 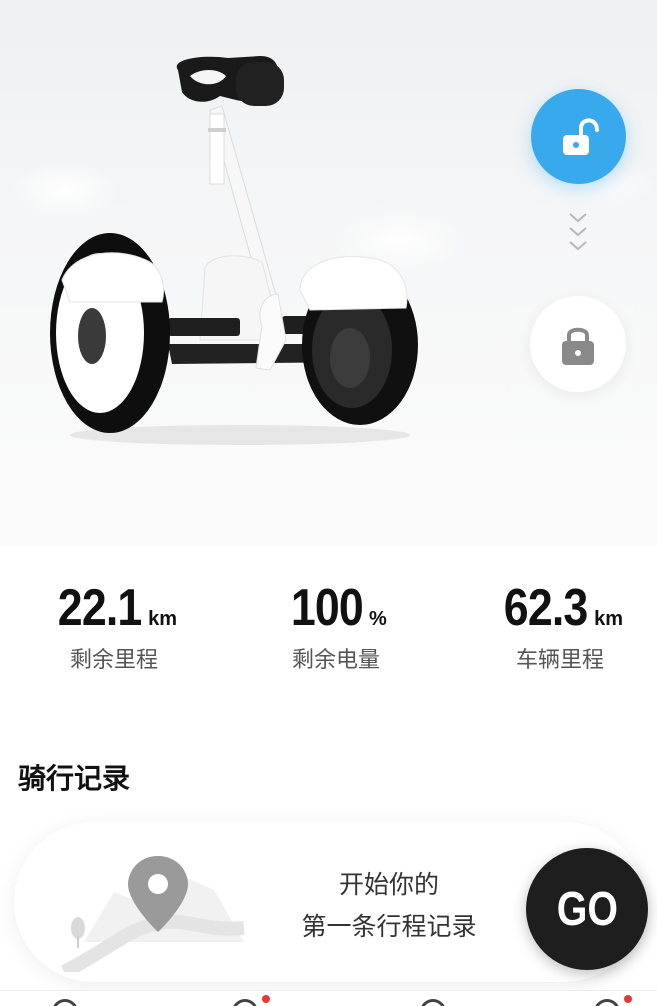 I want to click on vehicle-stats: 22.1 km 剩余里程 100% 剩余电量 62.3 km 车辆里程, so click(x=328, y=625).